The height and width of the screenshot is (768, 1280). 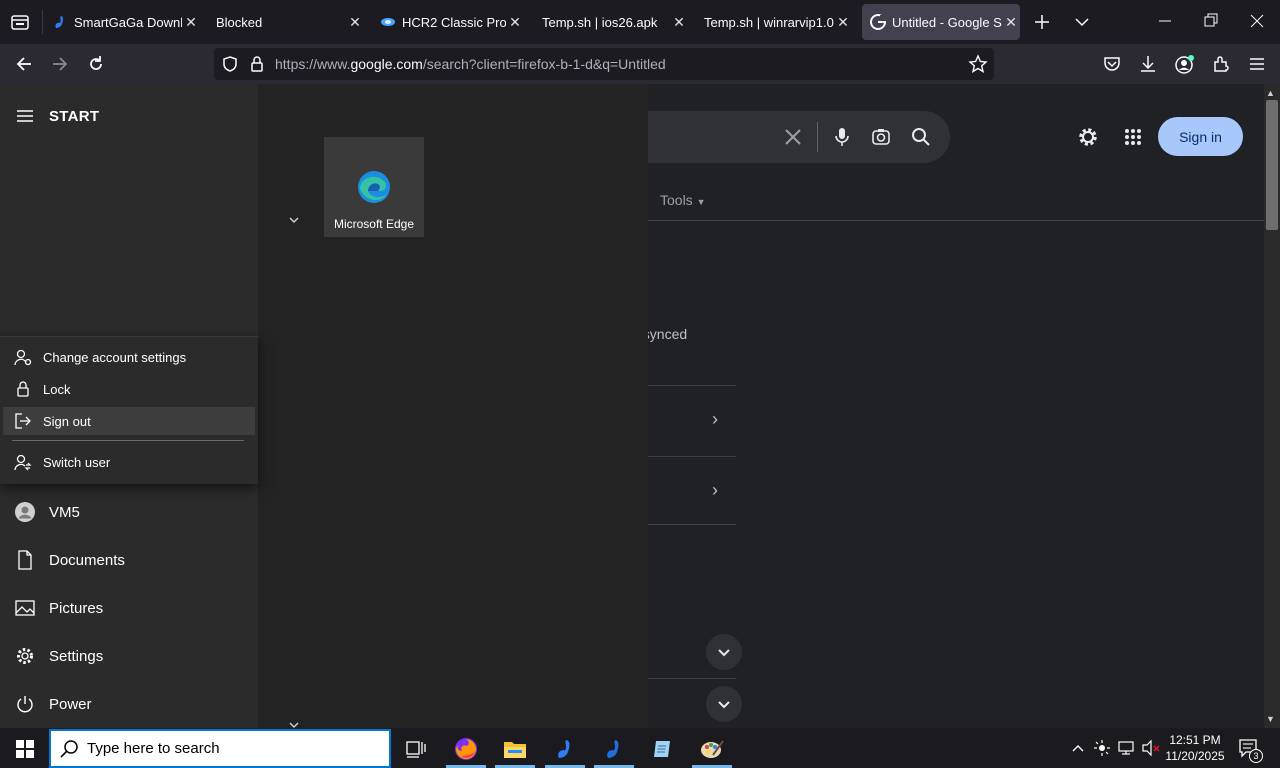 What do you see at coordinates (115, 357) in the screenshot?
I see `menu-item-label: Change account settings` at bounding box center [115, 357].